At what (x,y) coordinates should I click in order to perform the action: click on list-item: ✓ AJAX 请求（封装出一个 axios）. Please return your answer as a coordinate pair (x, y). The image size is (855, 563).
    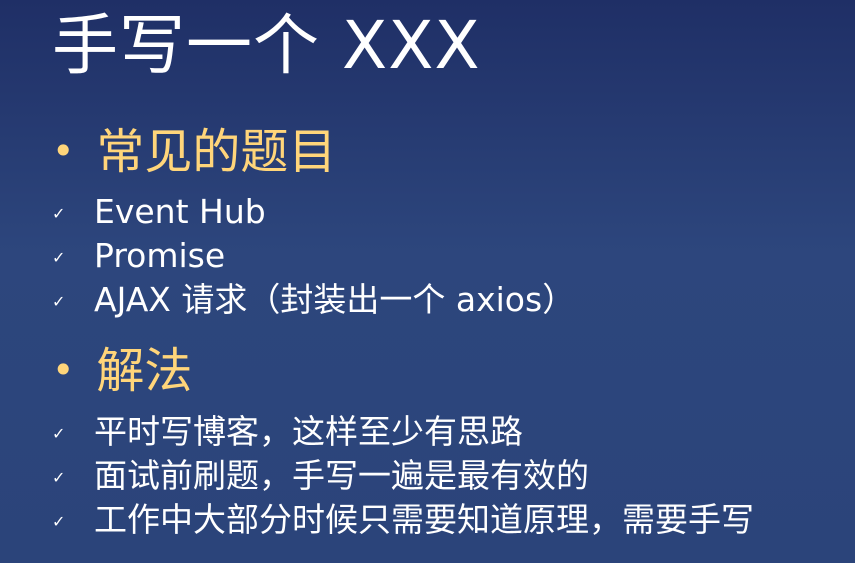
    Looking at the image, I should click on (313, 300).